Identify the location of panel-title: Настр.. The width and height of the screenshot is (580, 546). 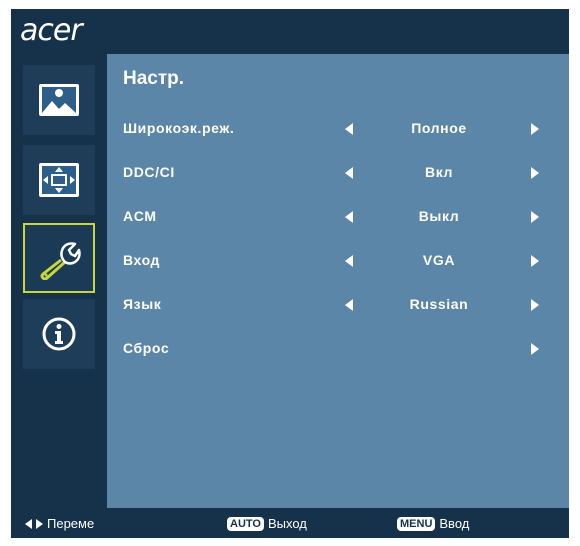
(154, 78).